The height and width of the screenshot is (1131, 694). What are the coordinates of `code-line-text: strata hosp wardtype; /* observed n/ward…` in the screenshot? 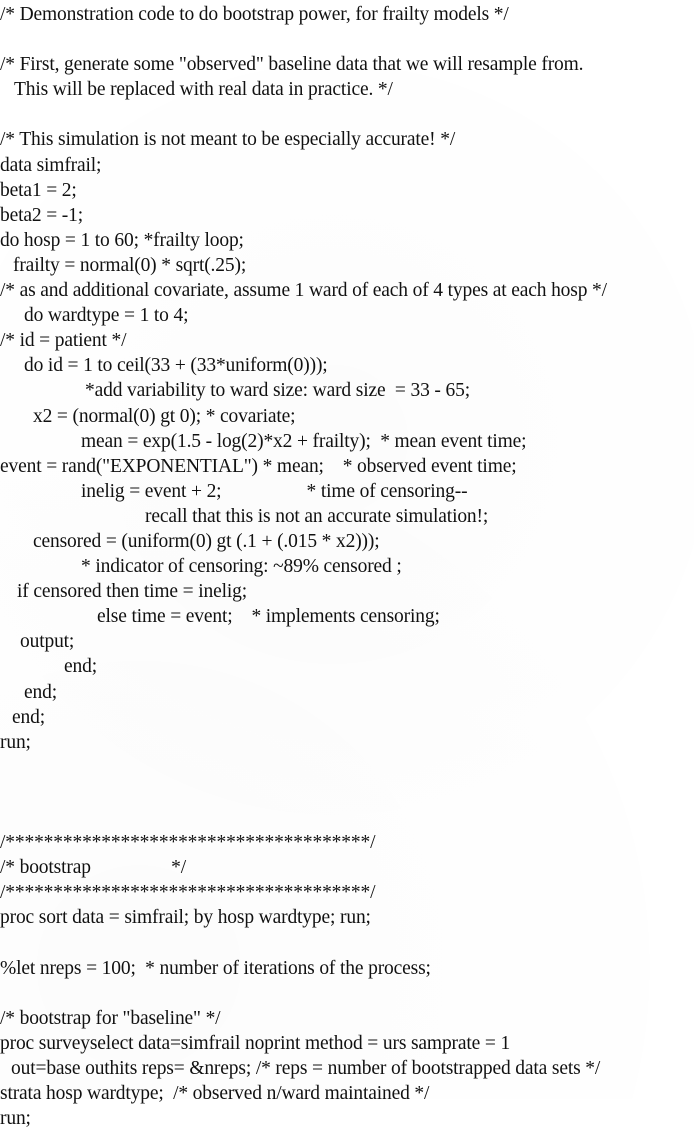 It's located at (215, 1094).